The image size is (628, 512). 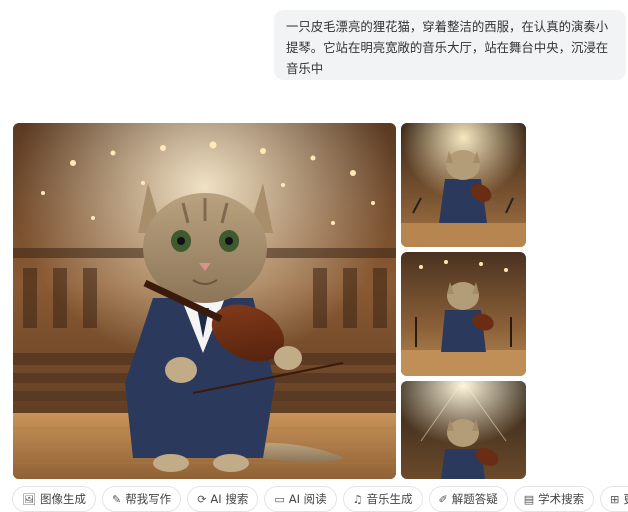 I want to click on image-generation-label: 图像生成, so click(x=62, y=499).